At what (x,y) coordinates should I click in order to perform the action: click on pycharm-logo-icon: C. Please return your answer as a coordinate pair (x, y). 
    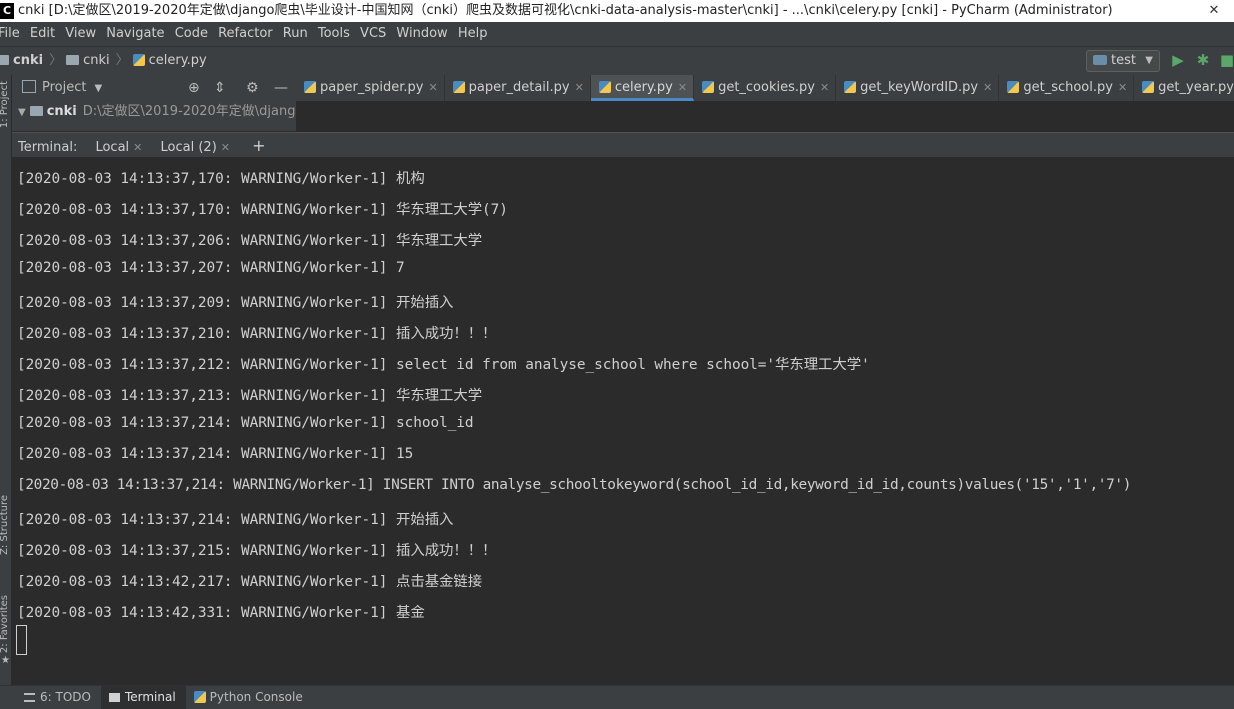
    Looking at the image, I should click on (7, 11).